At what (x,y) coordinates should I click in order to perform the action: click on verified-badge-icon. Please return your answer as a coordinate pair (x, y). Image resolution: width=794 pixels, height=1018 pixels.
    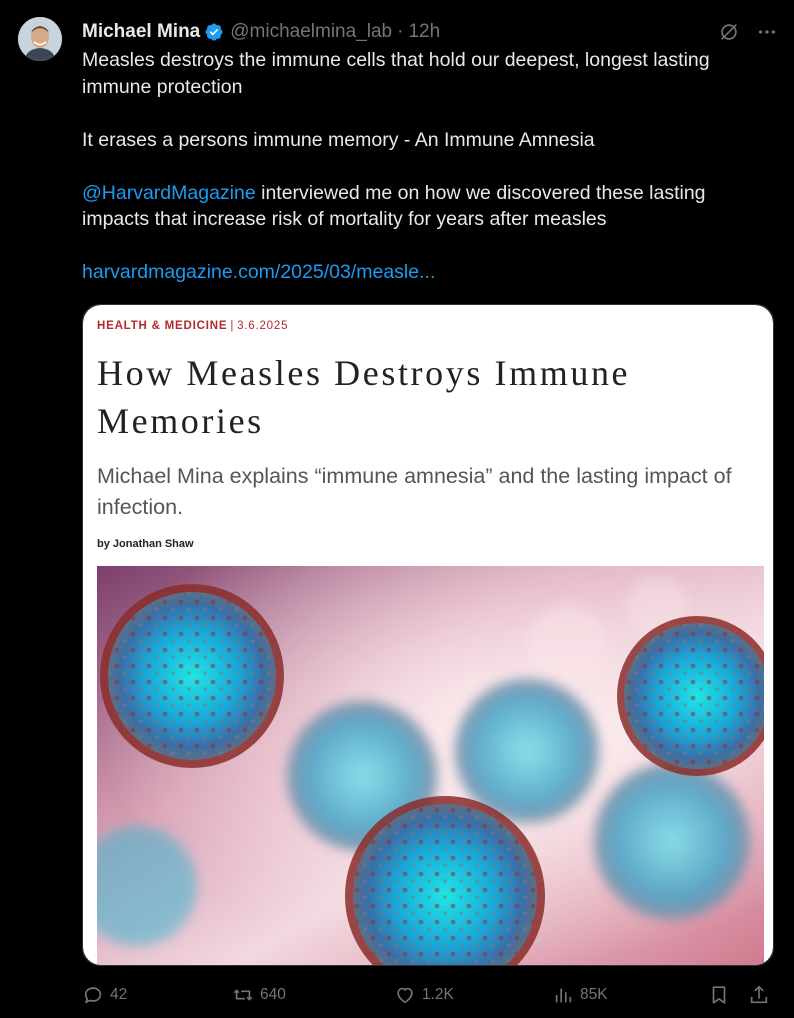
    Looking at the image, I should click on (214, 32).